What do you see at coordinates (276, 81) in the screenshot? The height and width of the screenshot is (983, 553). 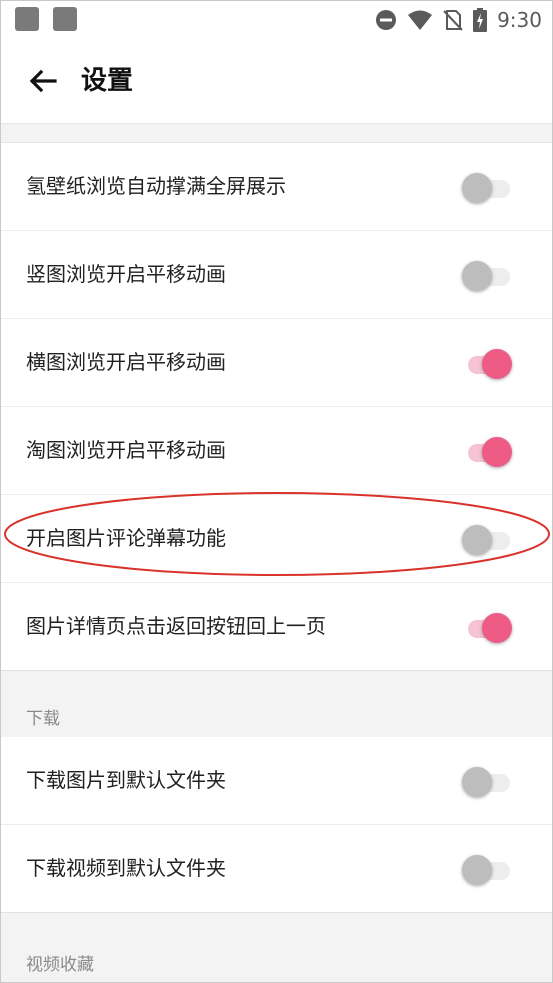 I see `app-bar: 设置` at bounding box center [276, 81].